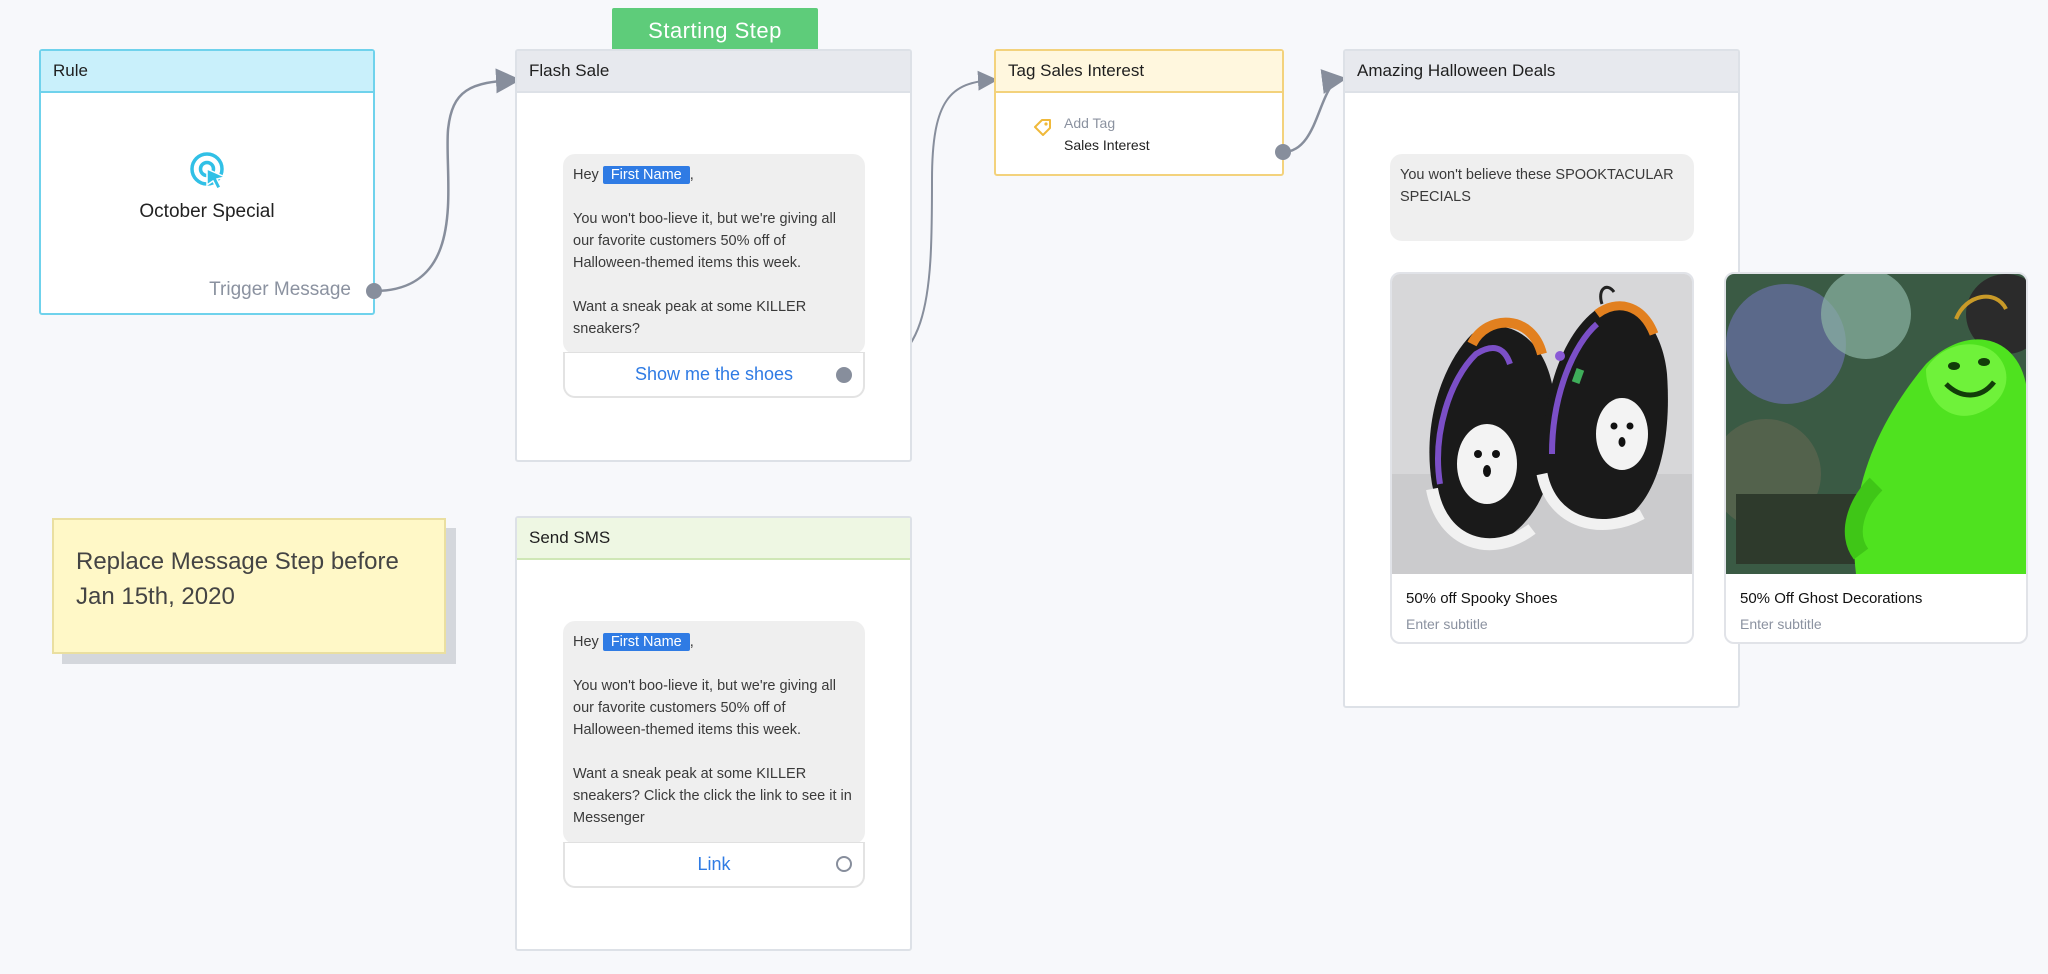  I want to click on link-button: Link, so click(714, 865).